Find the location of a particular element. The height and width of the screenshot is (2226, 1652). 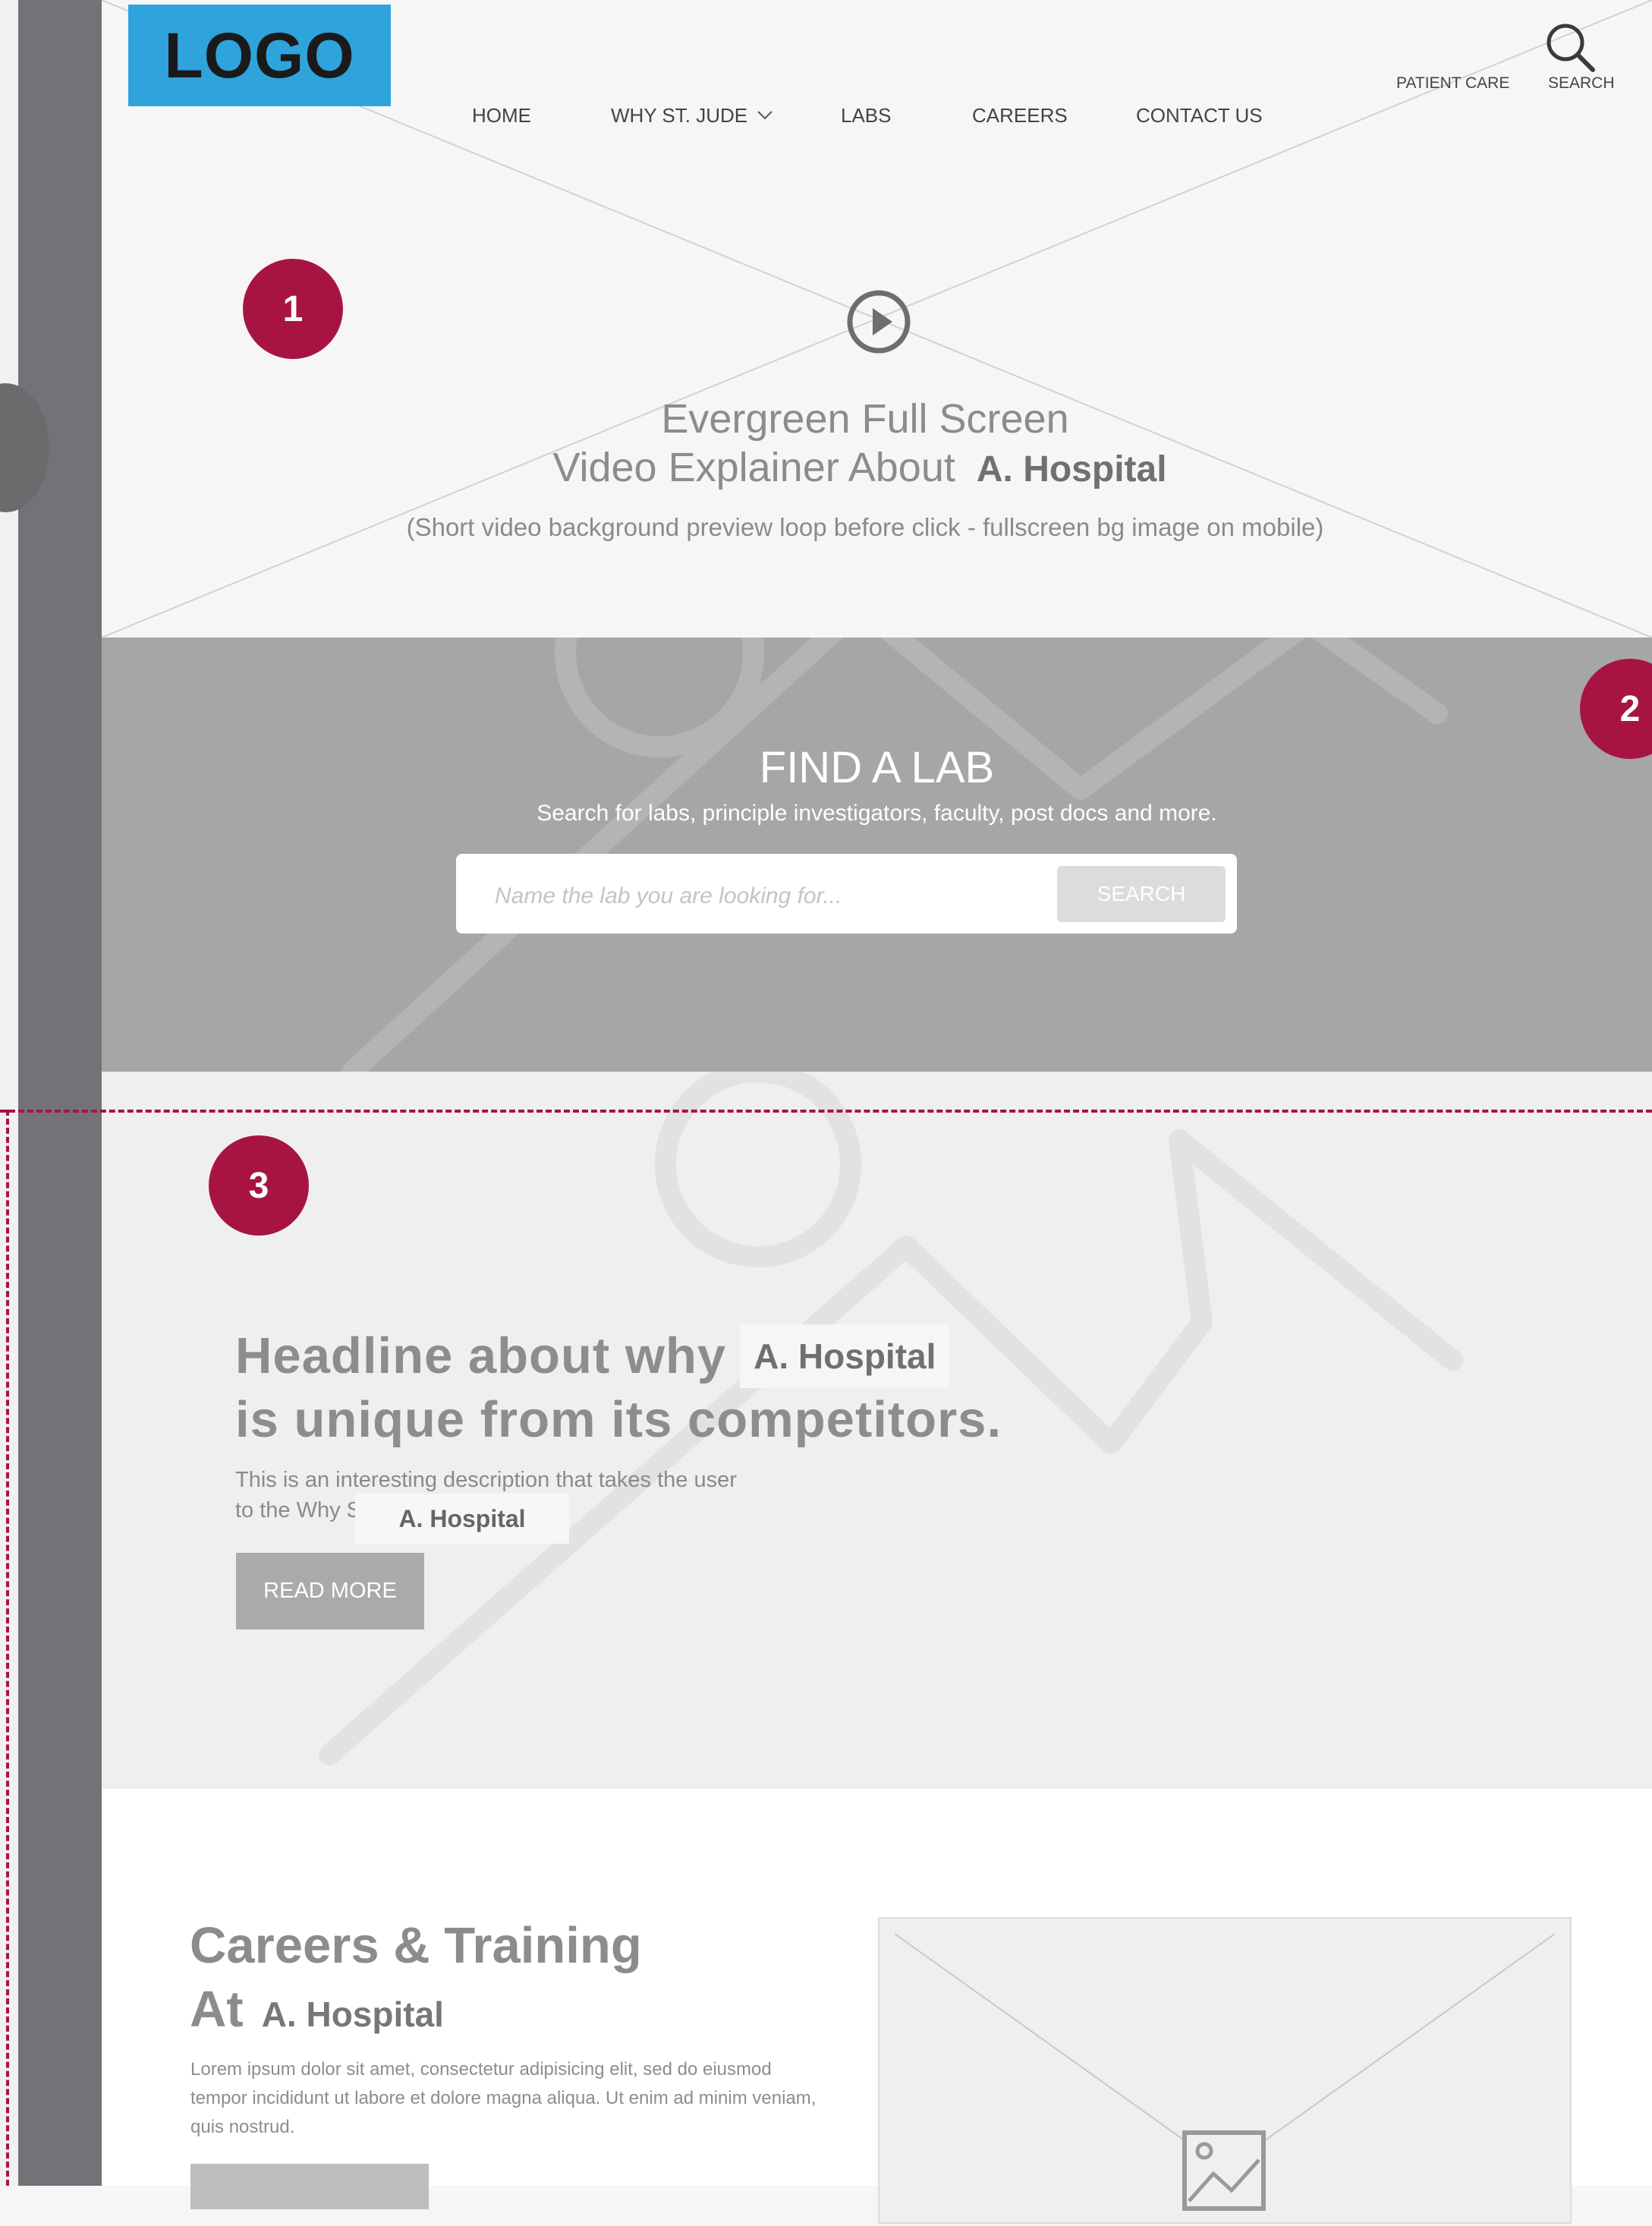

lab-search-button: SEARCH is located at coordinates (1141, 894).